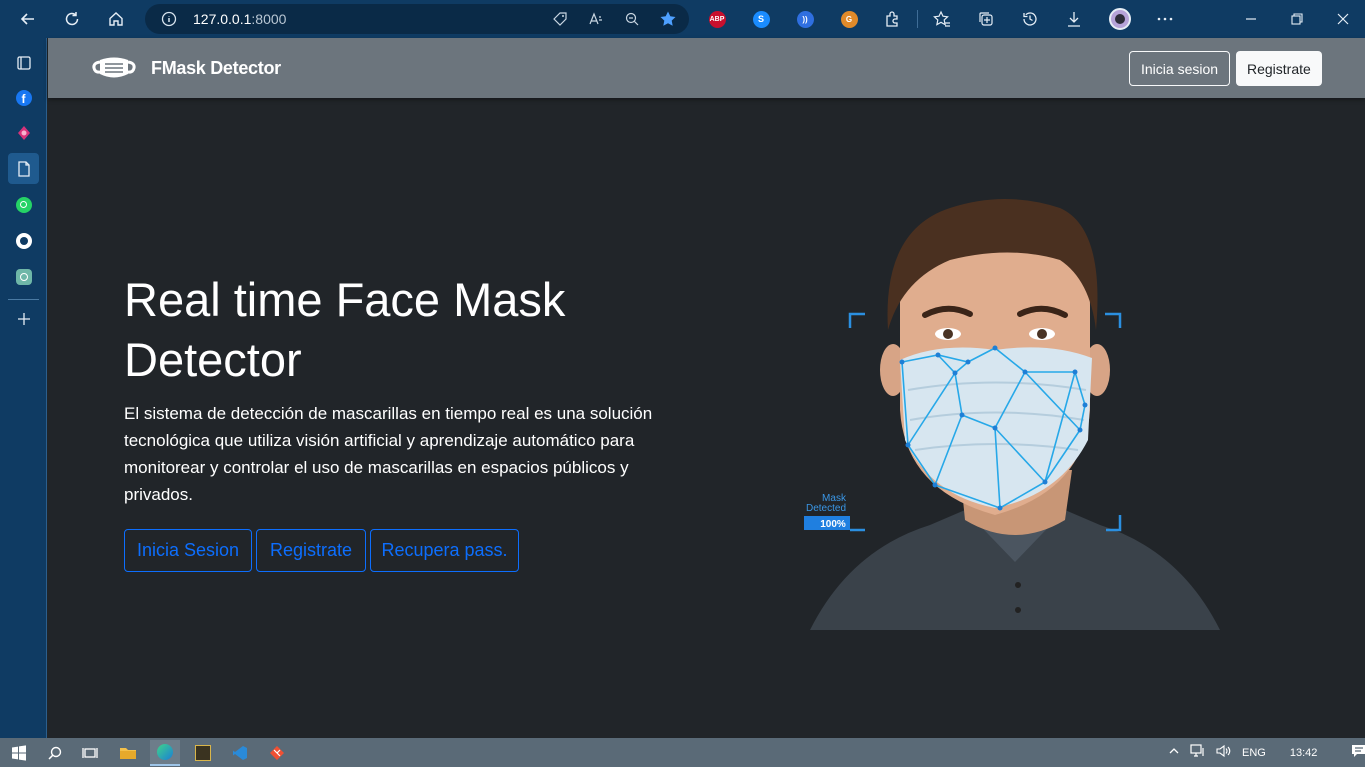 This screenshot has width=1365, height=767. I want to click on toolbar-divider, so click(917, 19).